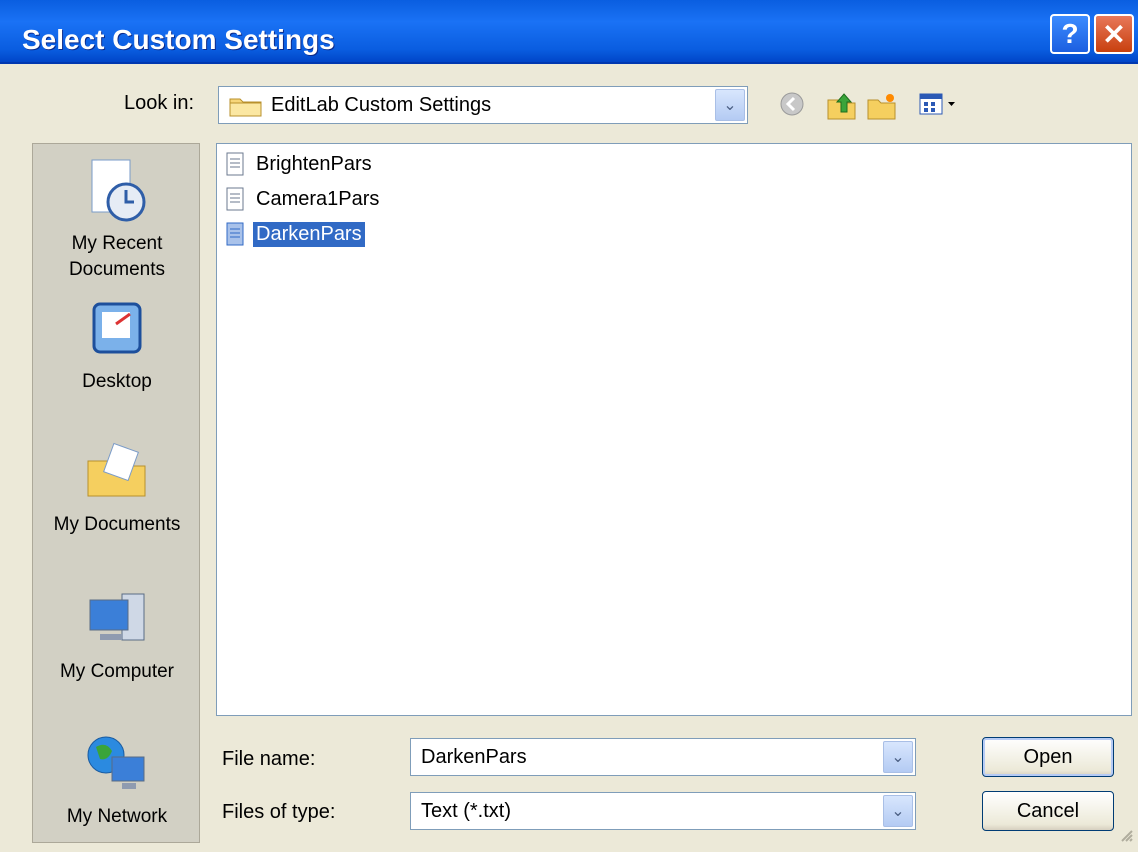 The width and height of the screenshot is (1138, 852). What do you see at coordinates (117, 816) in the screenshot?
I see `place-label: My Network` at bounding box center [117, 816].